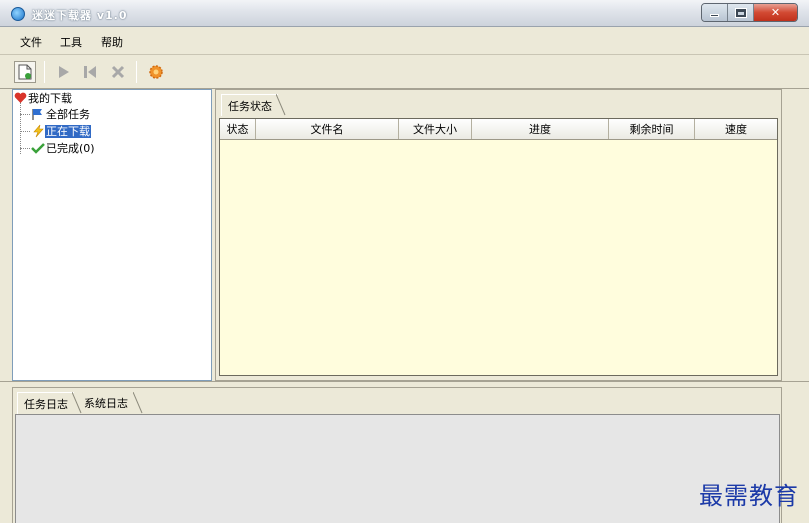 Image resolution: width=809 pixels, height=523 pixels. What do you see at coordinates (652, 129) in the screenshot?
I see `column-header-time-remaining: 剩余时间` at bounding box center [652, 129].